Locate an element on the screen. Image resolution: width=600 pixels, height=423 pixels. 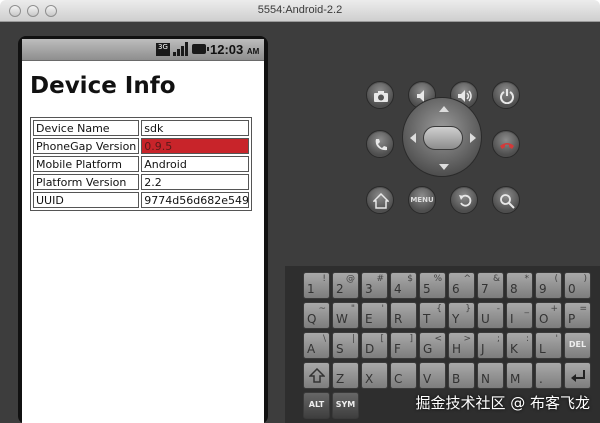
dpad-center-button is located at coordinates (443, 138).